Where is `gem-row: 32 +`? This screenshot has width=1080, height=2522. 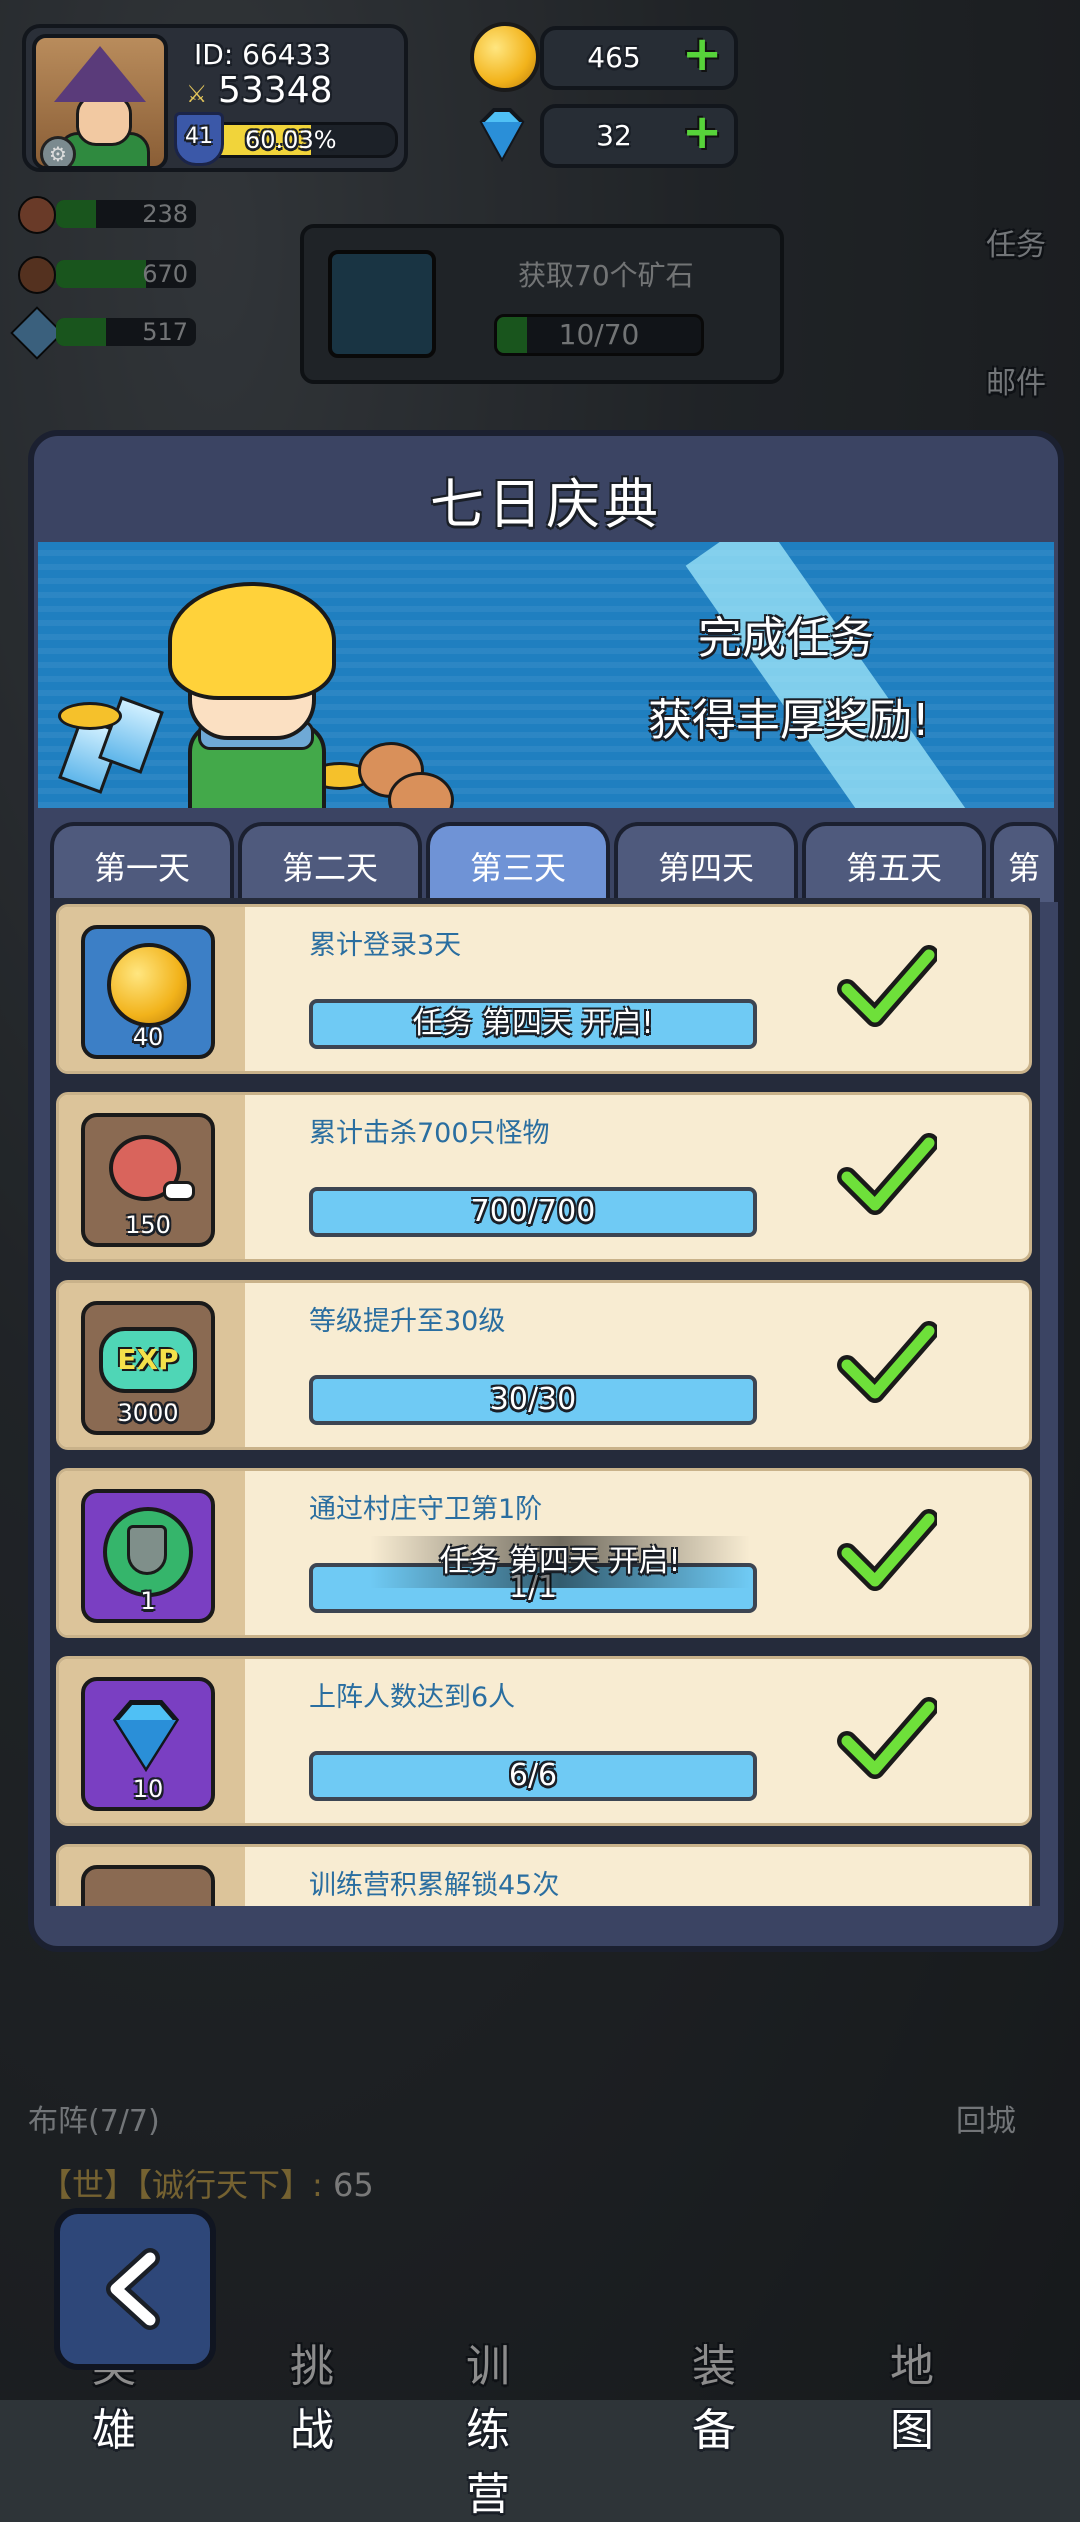 gem-row: 32 + is located at coordinates (639, 136).